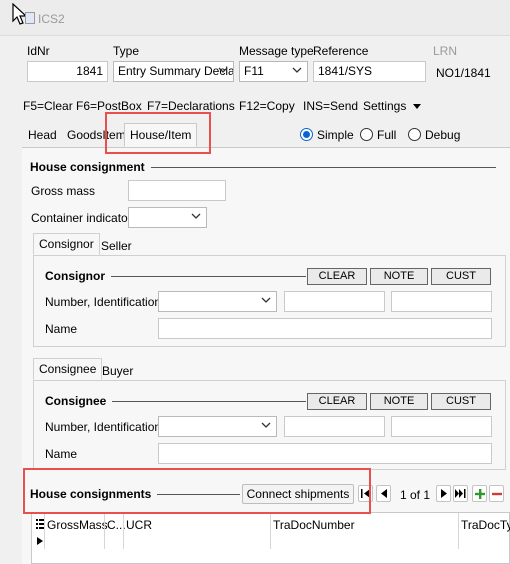 The width and height of the screenshot is (510, 564). Describe the element at coordinates (314, 525) in the screenshot. I see `col-tradocnumber: TraDocNumber` at that location.